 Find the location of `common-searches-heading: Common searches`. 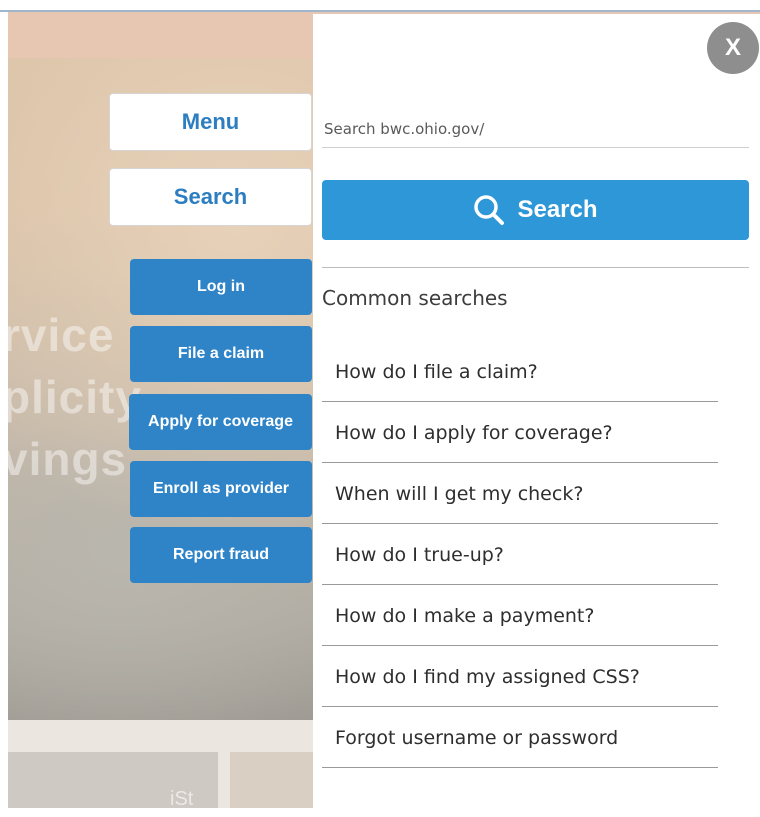

common-searches-heading: Common searches is located at coordinates (415, 298).